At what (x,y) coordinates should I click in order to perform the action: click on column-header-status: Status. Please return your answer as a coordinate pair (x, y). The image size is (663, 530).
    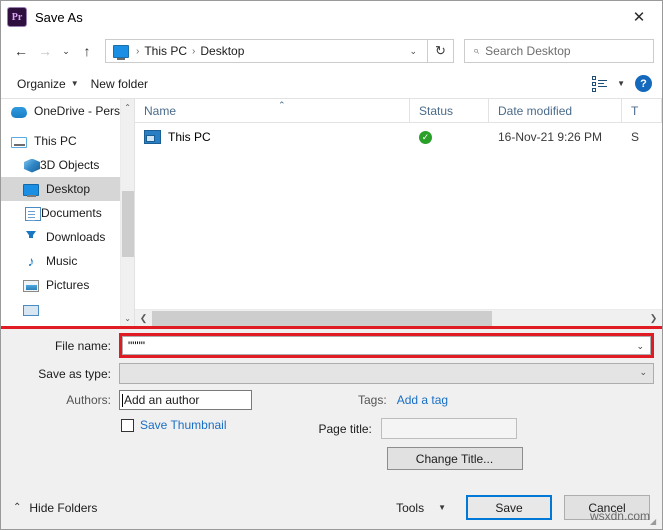
    Looking at the image, I should click on (449, 110).